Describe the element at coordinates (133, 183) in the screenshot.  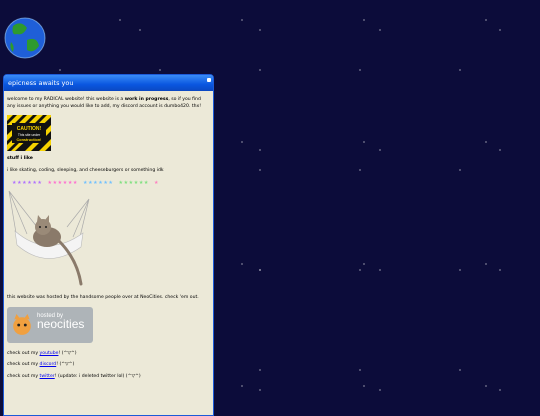
I see `star-row-4: ★★★★★★` at that location.